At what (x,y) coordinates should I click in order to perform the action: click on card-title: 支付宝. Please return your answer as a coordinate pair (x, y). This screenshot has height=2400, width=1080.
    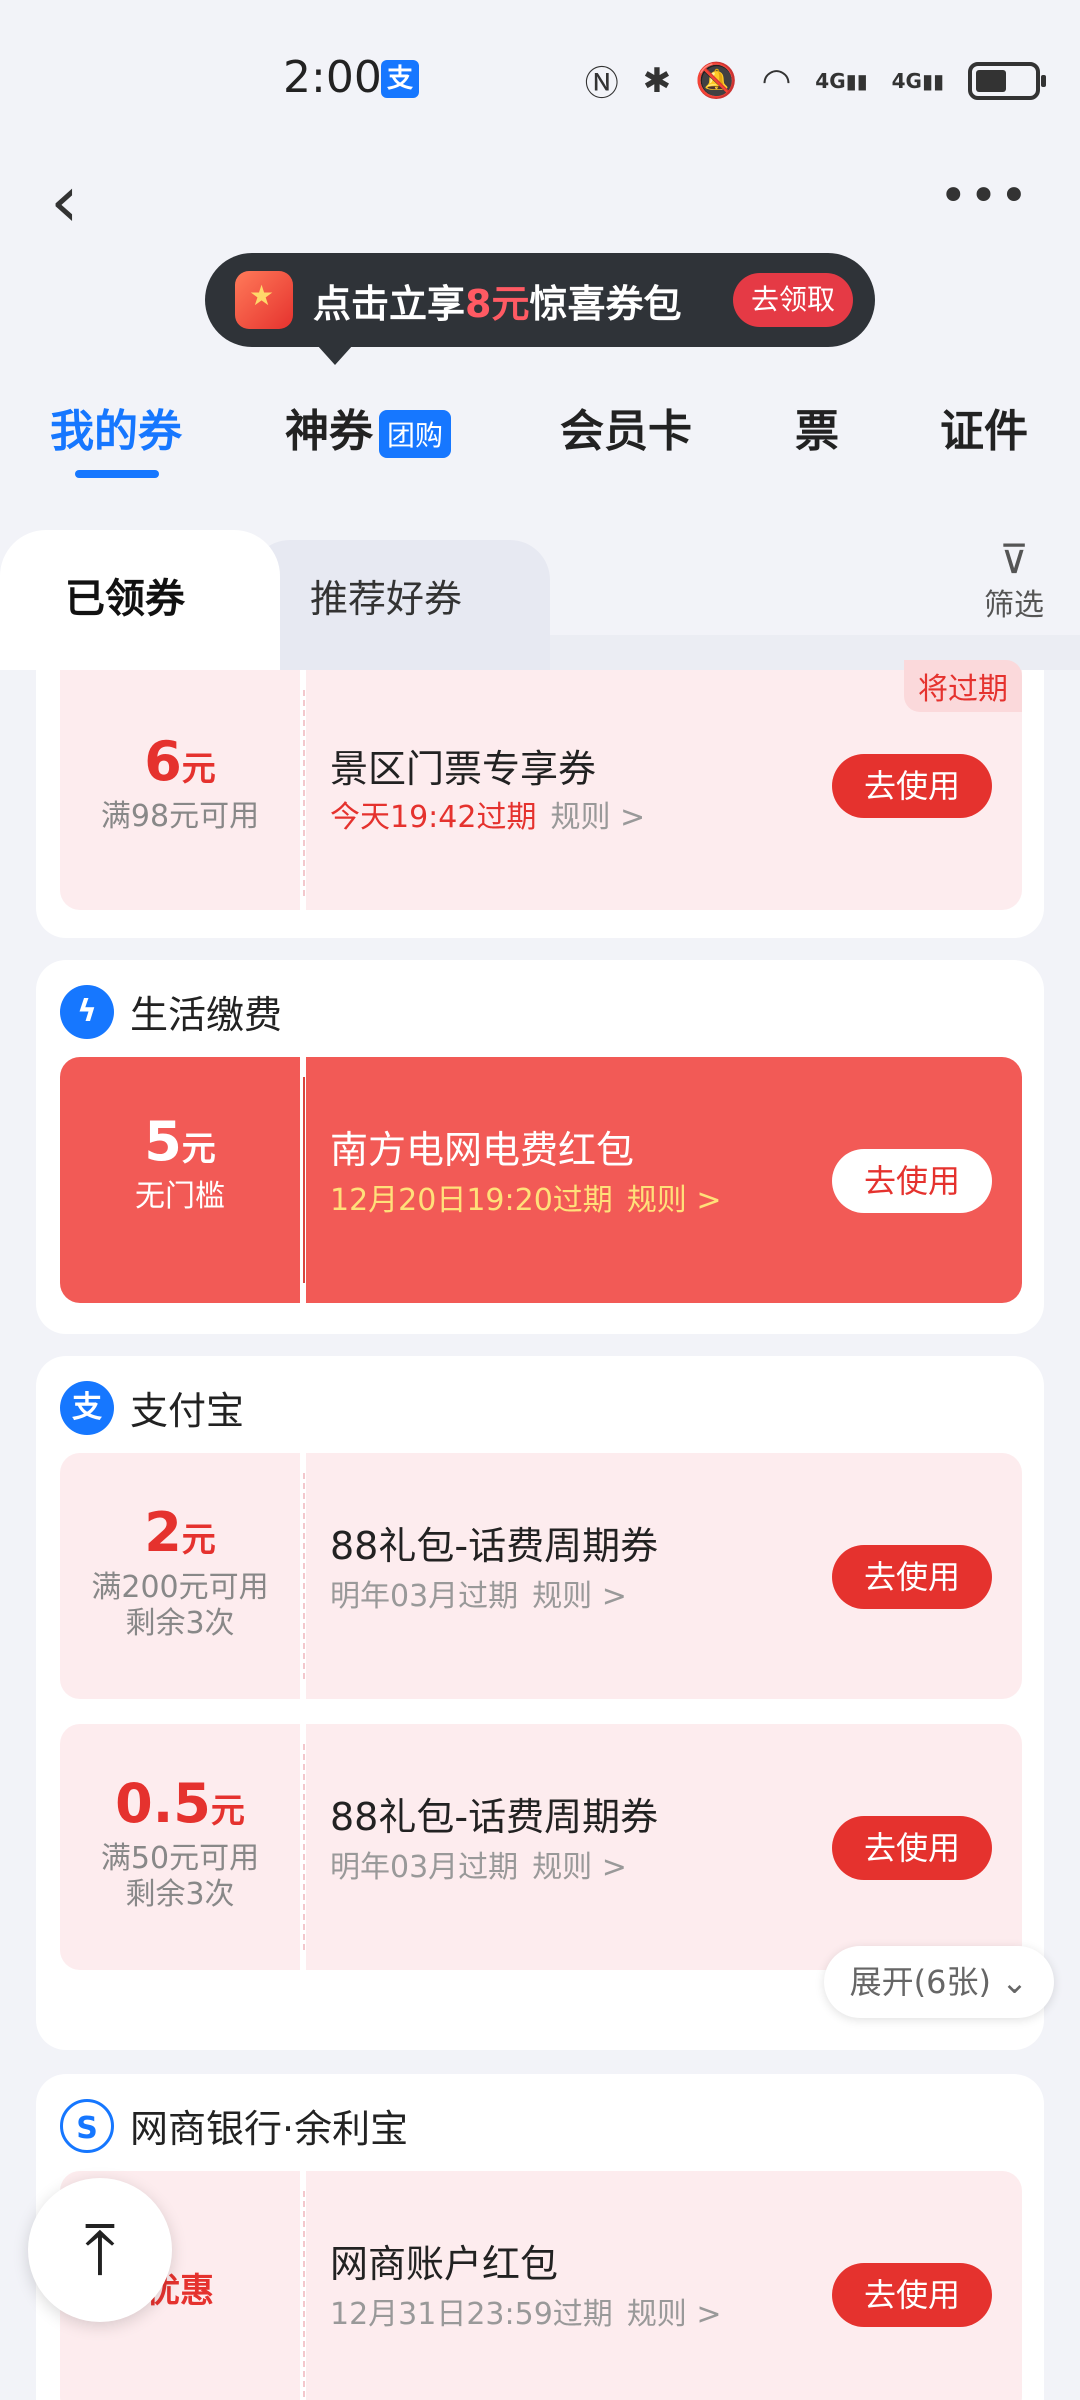
    Looking at the image, I should click on (187, 1411).